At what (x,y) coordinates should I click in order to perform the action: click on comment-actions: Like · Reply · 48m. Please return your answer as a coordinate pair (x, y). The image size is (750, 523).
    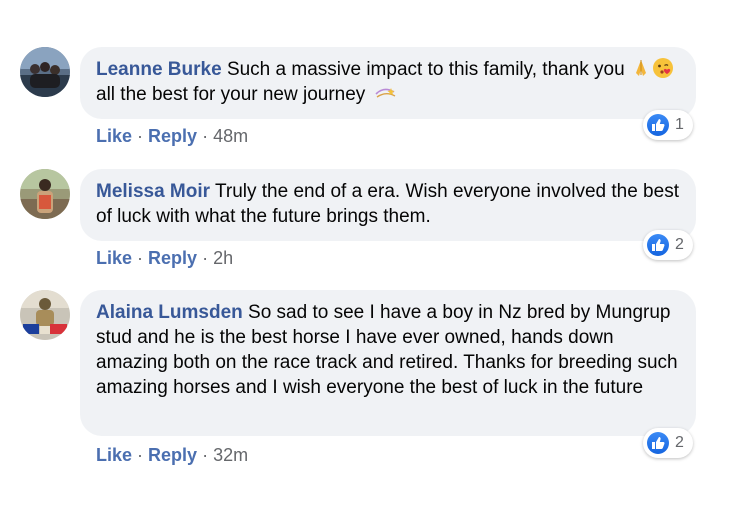
    Looking at the image, I should click on (172, 136).